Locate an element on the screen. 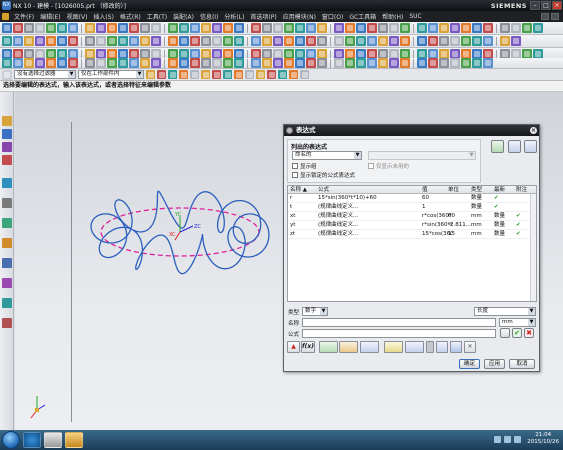  render-icon is located at coordinates (300, 63).